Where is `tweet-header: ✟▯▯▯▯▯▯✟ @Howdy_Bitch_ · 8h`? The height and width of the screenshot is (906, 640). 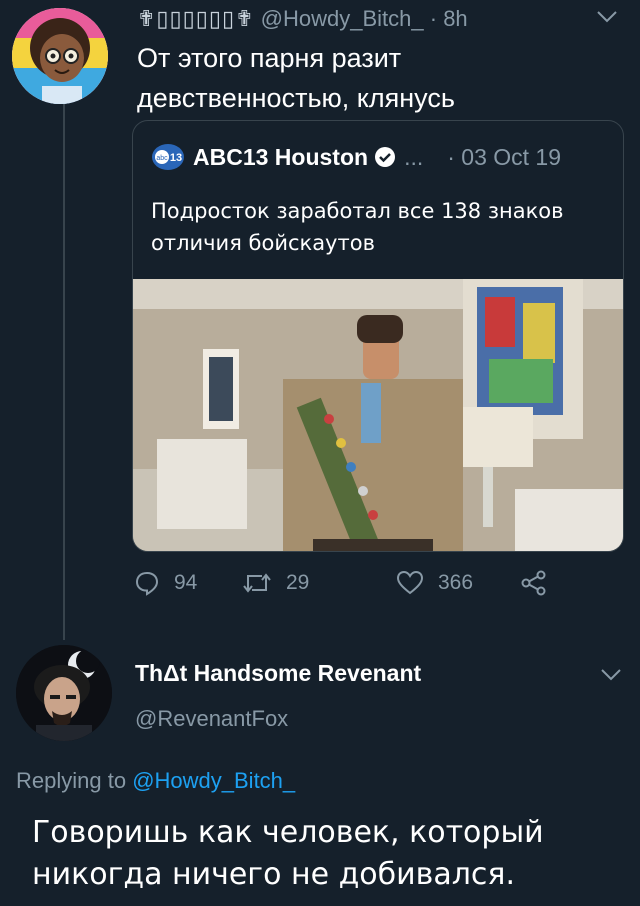
tweet-header: ✟▯▯▯▯▯▯✟ @Howdy_Bitch_ · 8h is located at coordinates (302, 19).